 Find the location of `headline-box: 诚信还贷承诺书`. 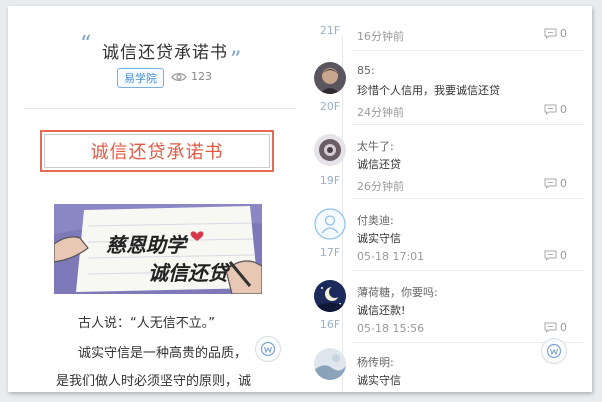

headline-box: 诚信还贷承诺书 is located at coordinates (157, 151).